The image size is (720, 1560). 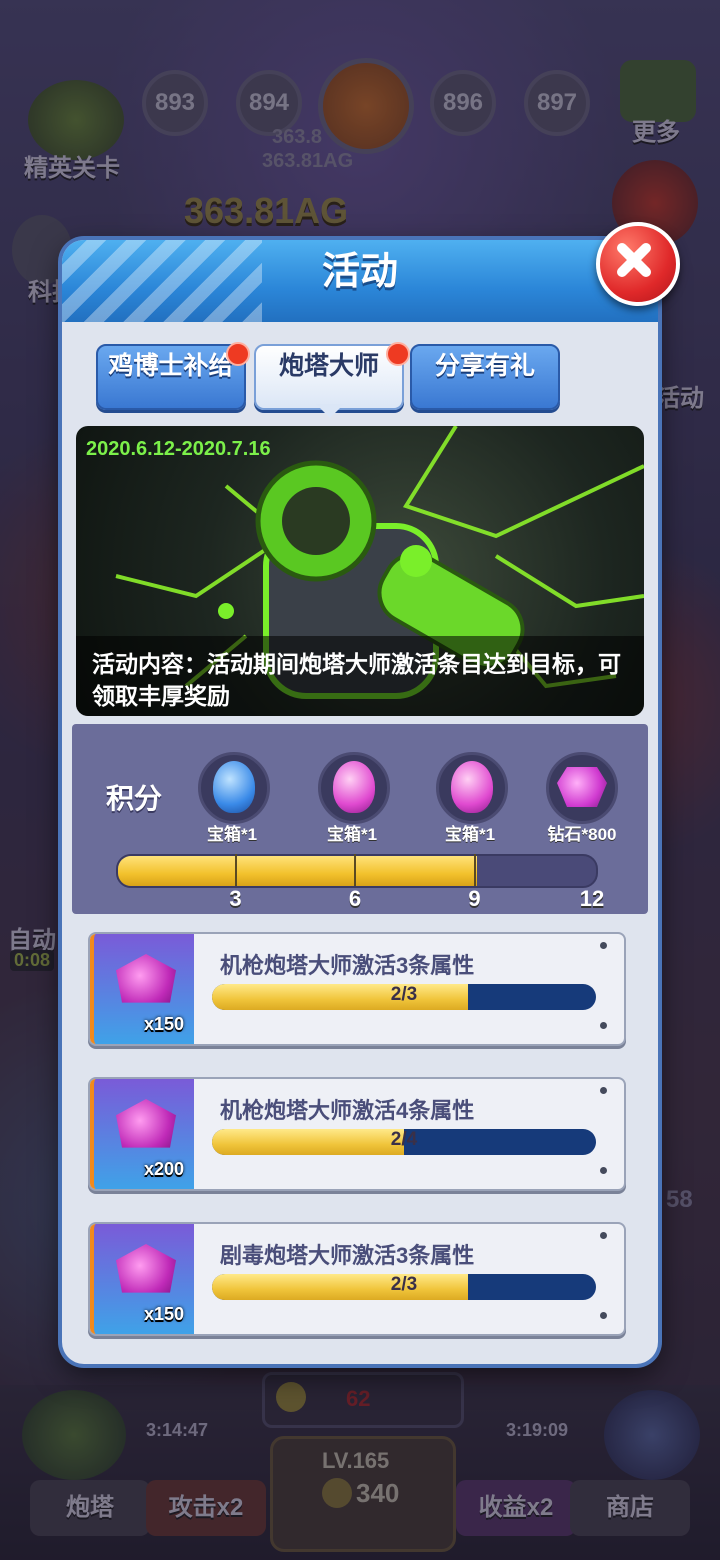 I want to click on milestone-threshold: 9, so click(x=474, y=898).